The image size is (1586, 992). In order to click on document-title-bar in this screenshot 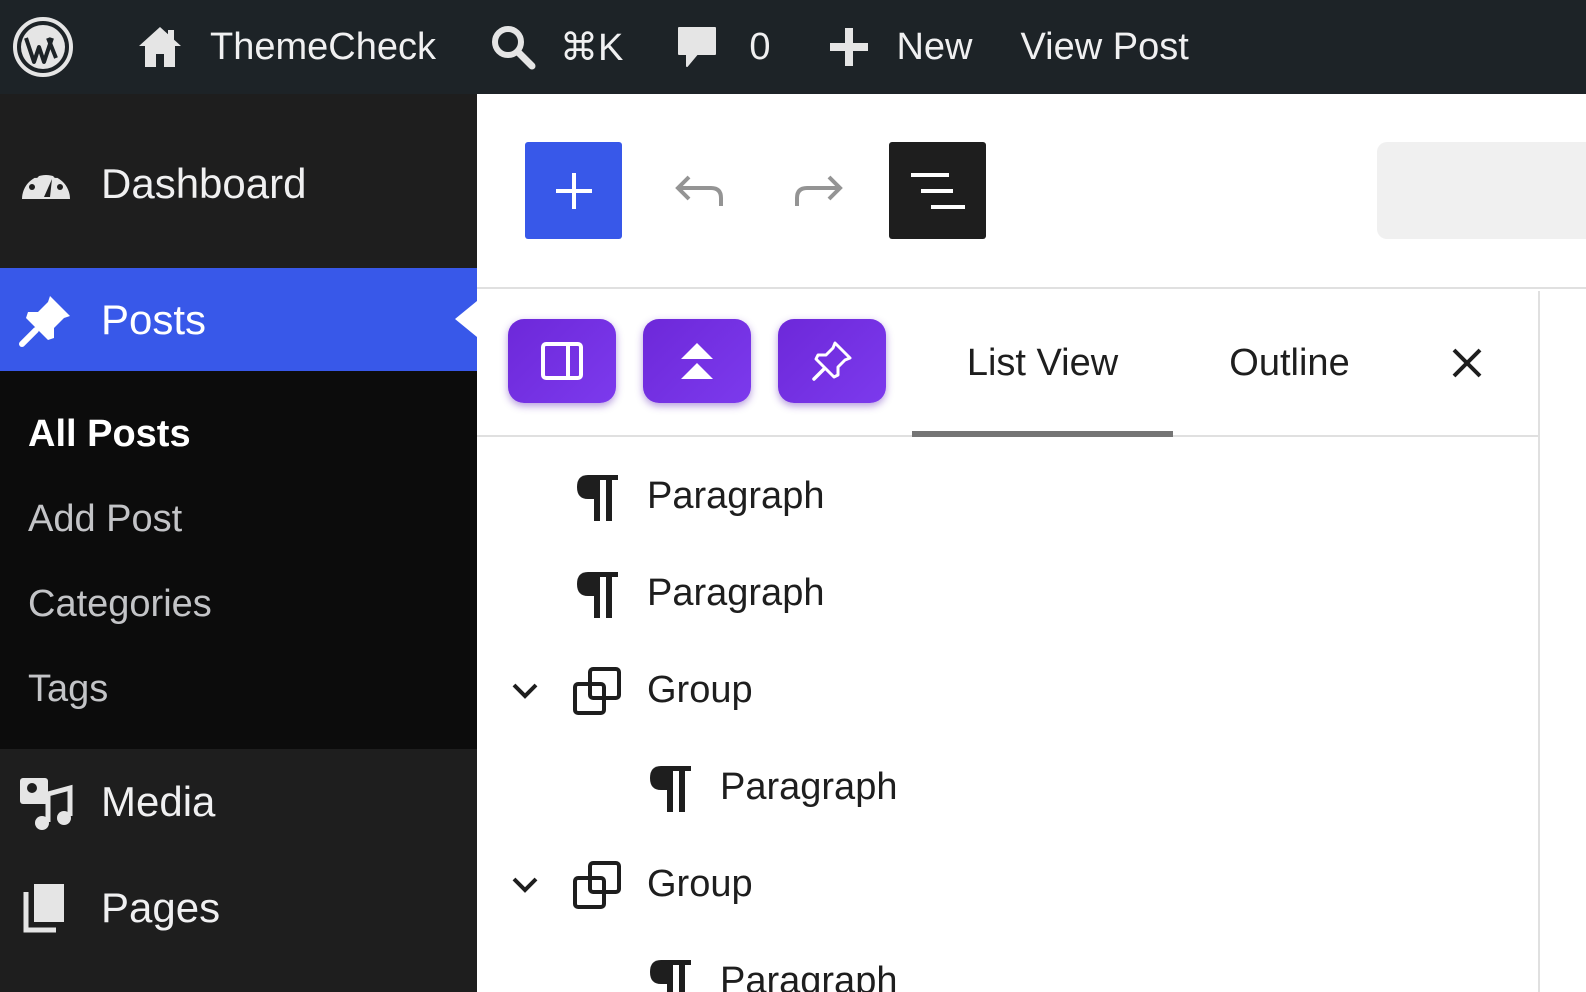, I will do `click(1481, 190)`.